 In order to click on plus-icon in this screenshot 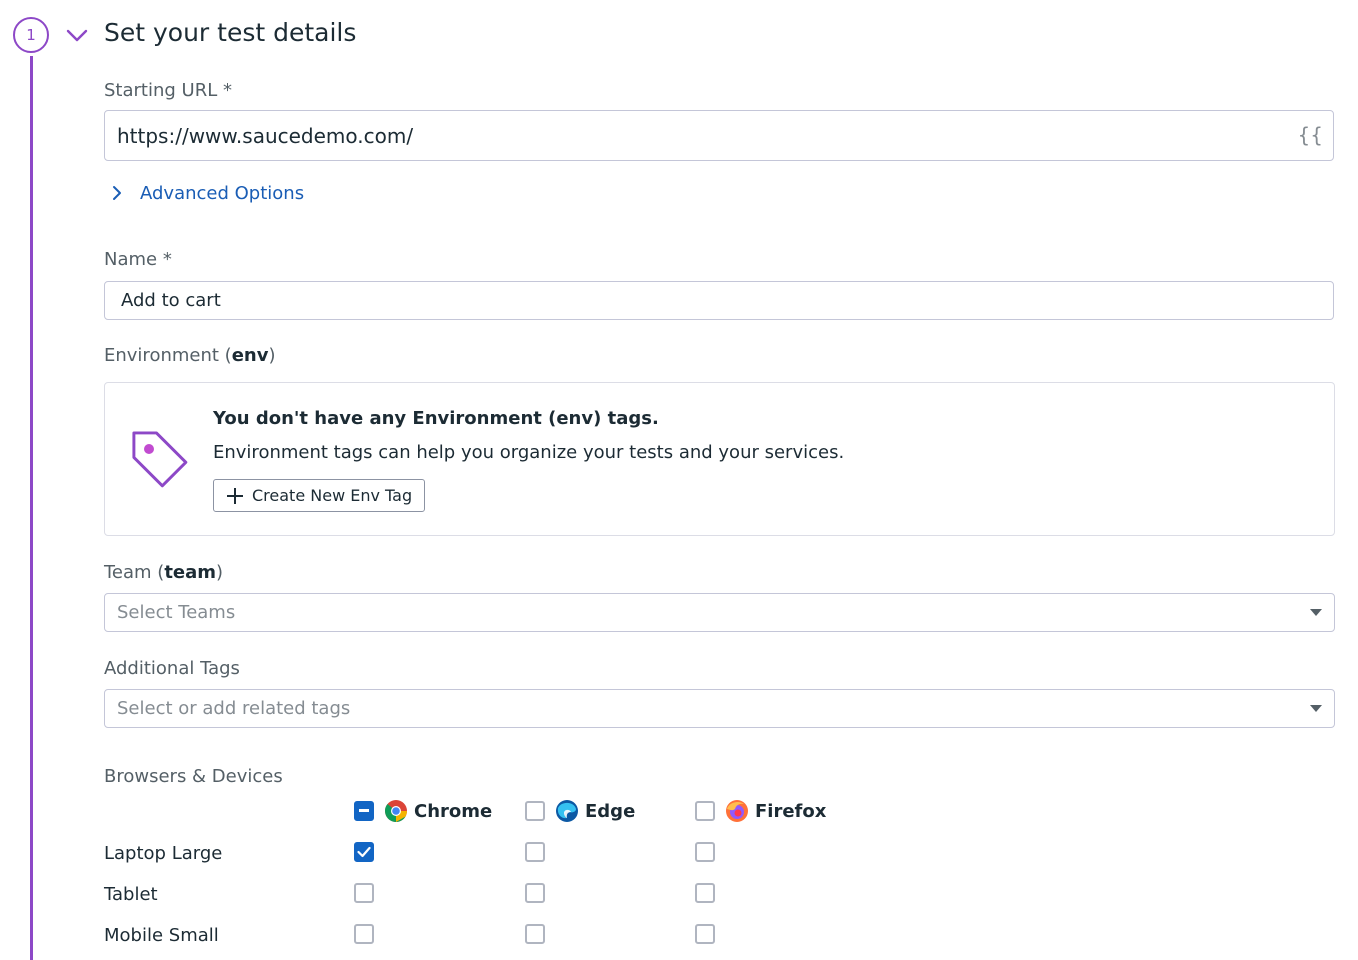, I will do `click(235, 495)`.